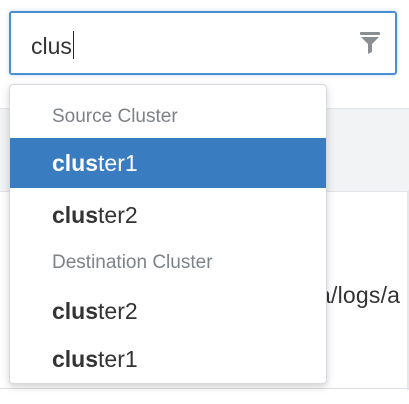  What do you see at coordinates (73, 45) in the screenshot?
I see `text-caret` at bounding box center [73, 45].